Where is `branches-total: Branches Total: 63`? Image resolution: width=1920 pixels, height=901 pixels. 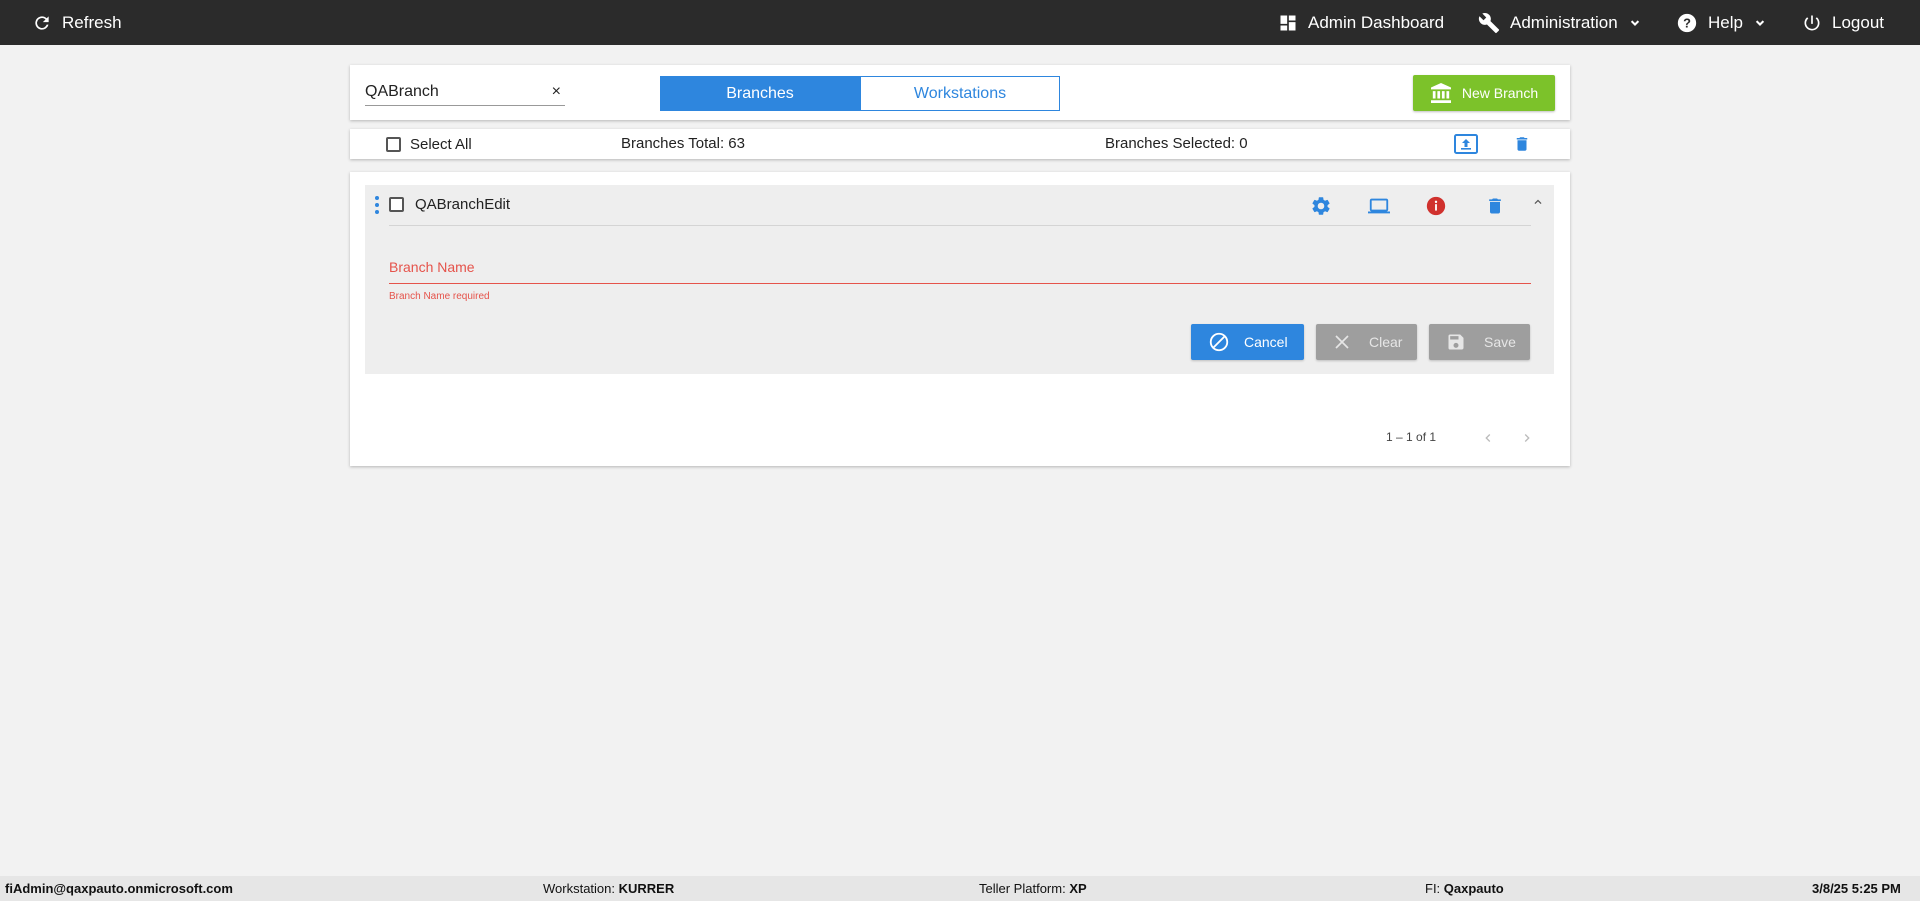
branches-total: Branches Total: 63 is located at coordinates (683, 143).